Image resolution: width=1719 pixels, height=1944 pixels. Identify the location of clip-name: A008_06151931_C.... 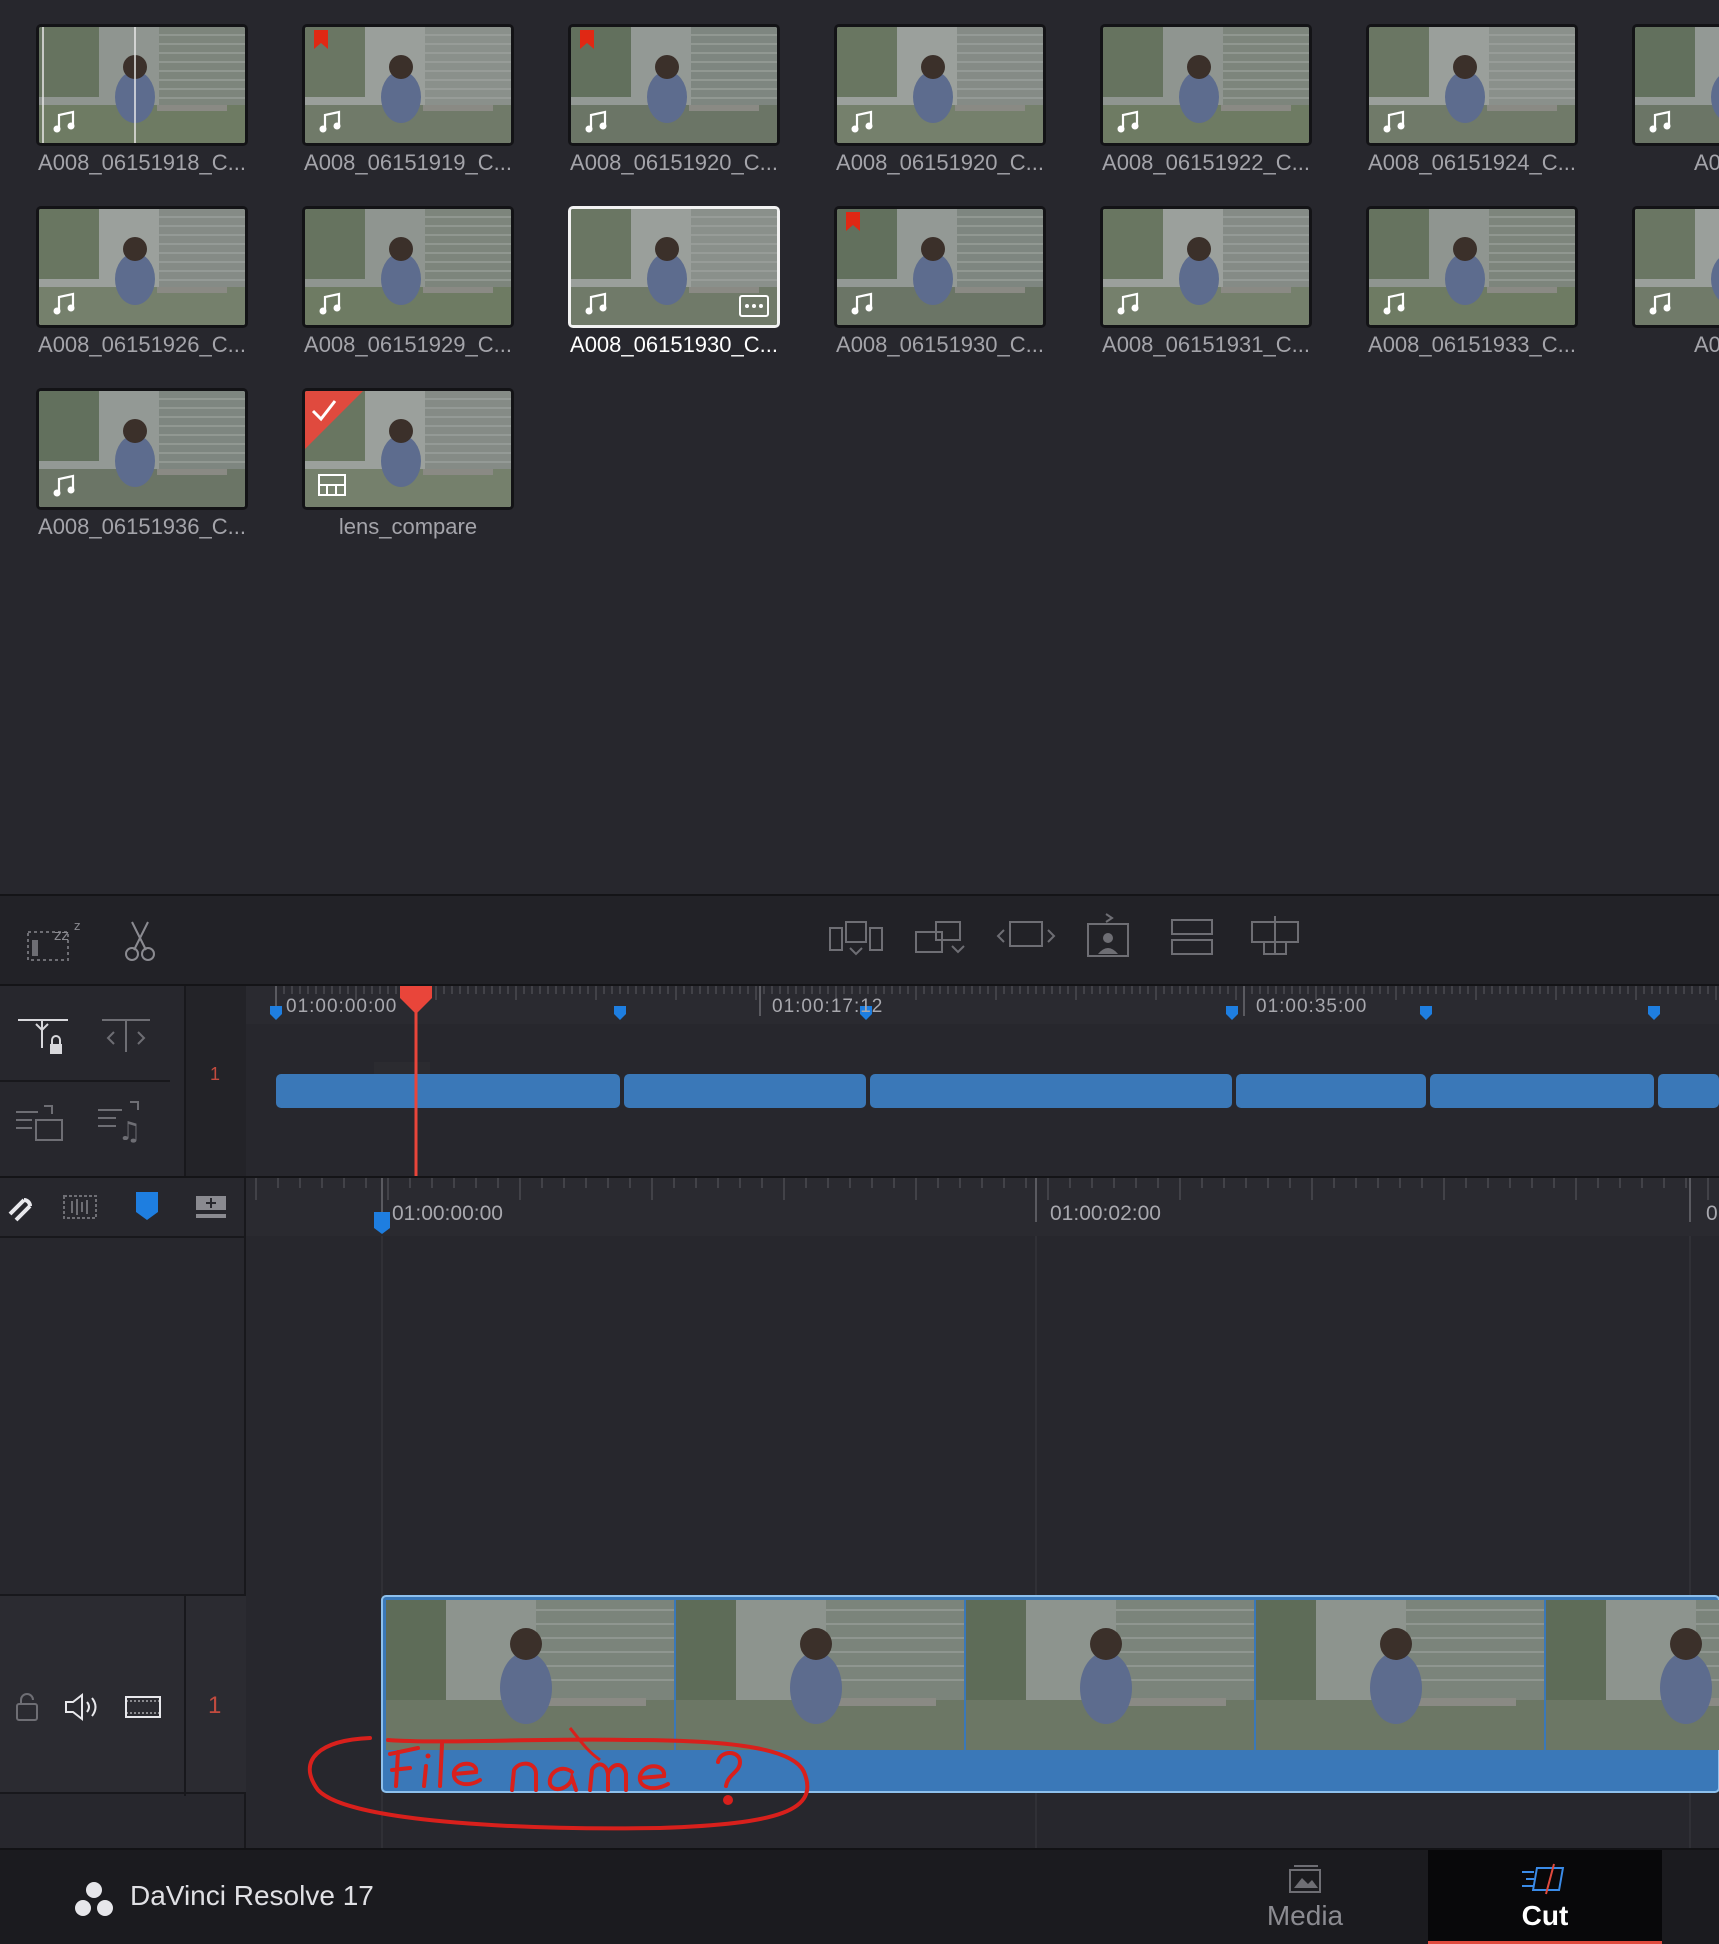
(1206, 344).